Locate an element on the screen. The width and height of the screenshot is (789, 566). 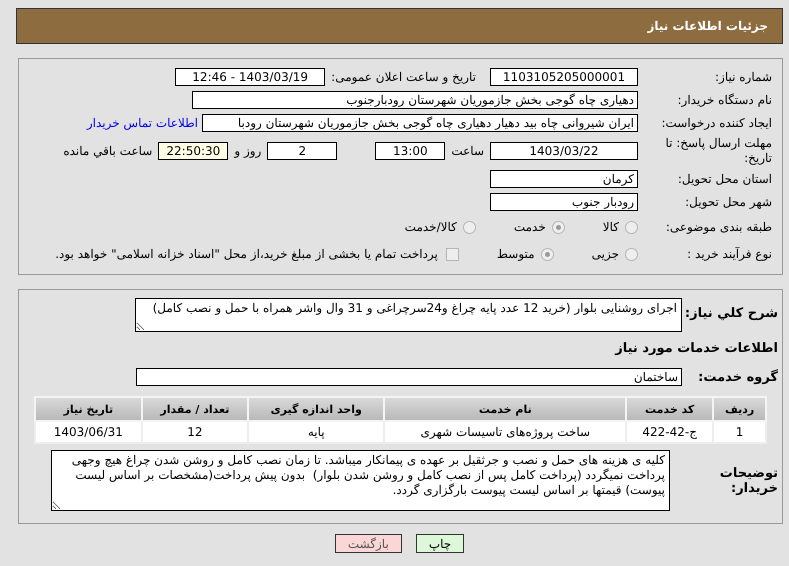
field-label: گروه خدمت: is located at coordinates (738, 377).